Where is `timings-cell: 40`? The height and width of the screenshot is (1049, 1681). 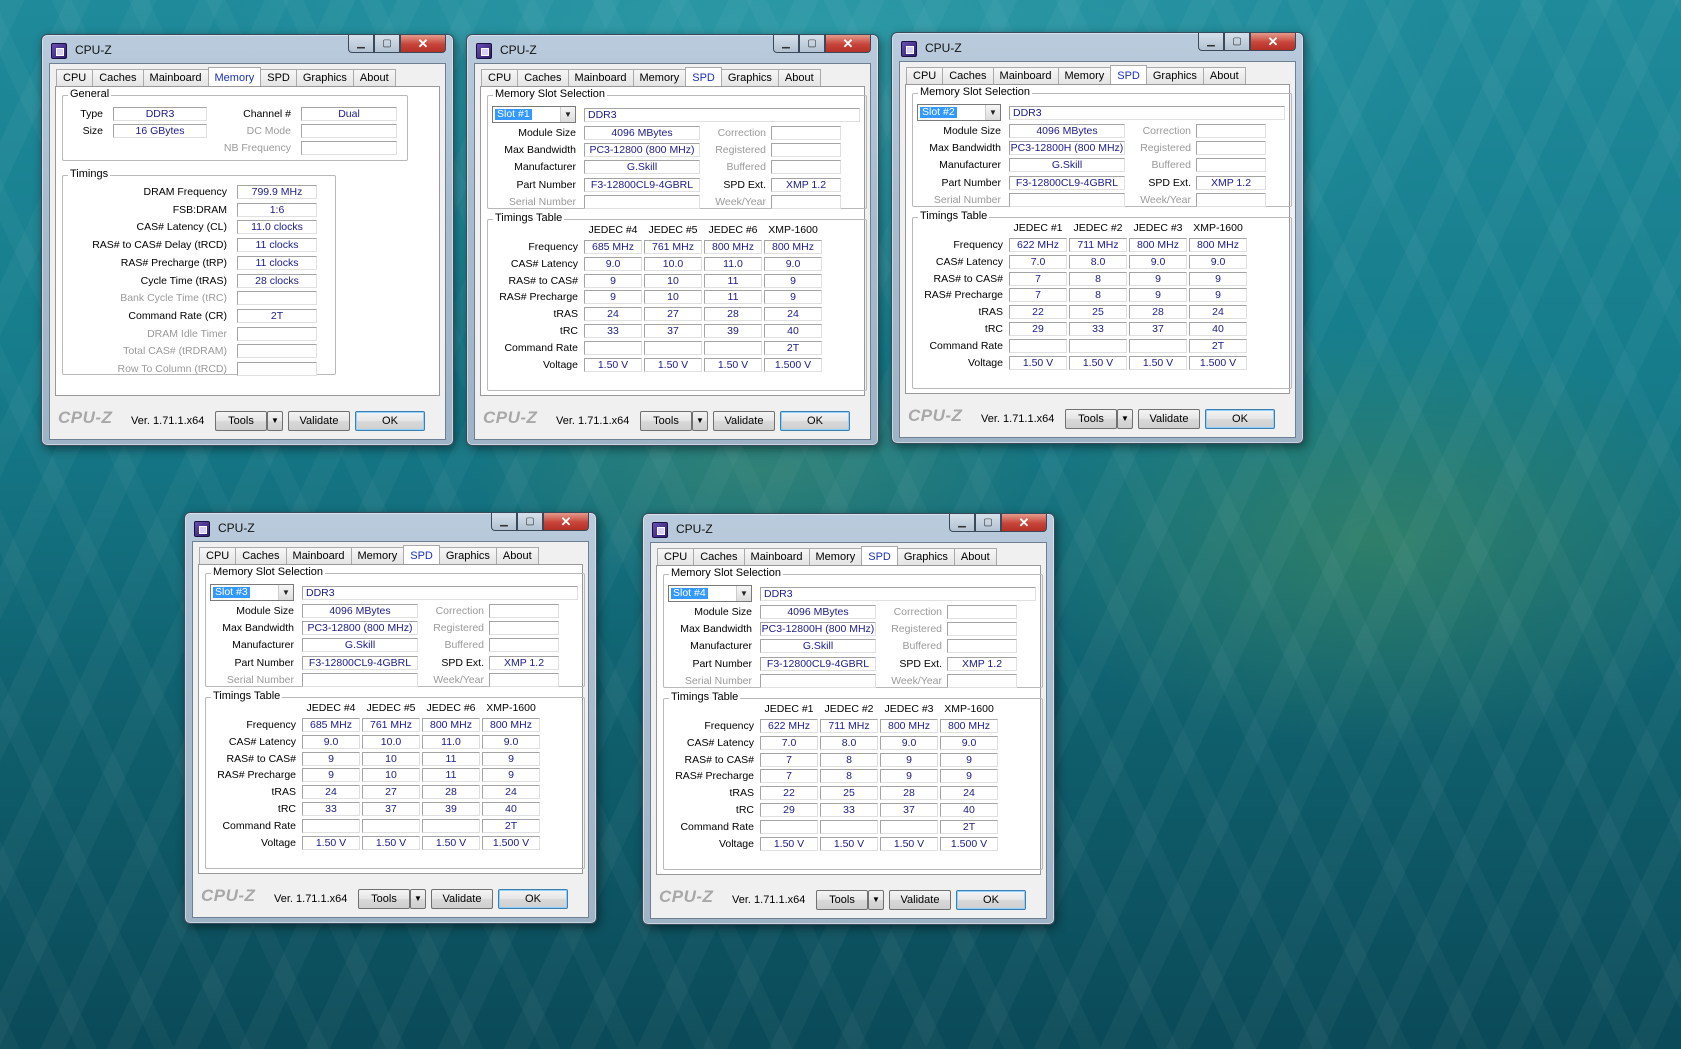 timings-cell: 40 is located at coordinates (793, 331).